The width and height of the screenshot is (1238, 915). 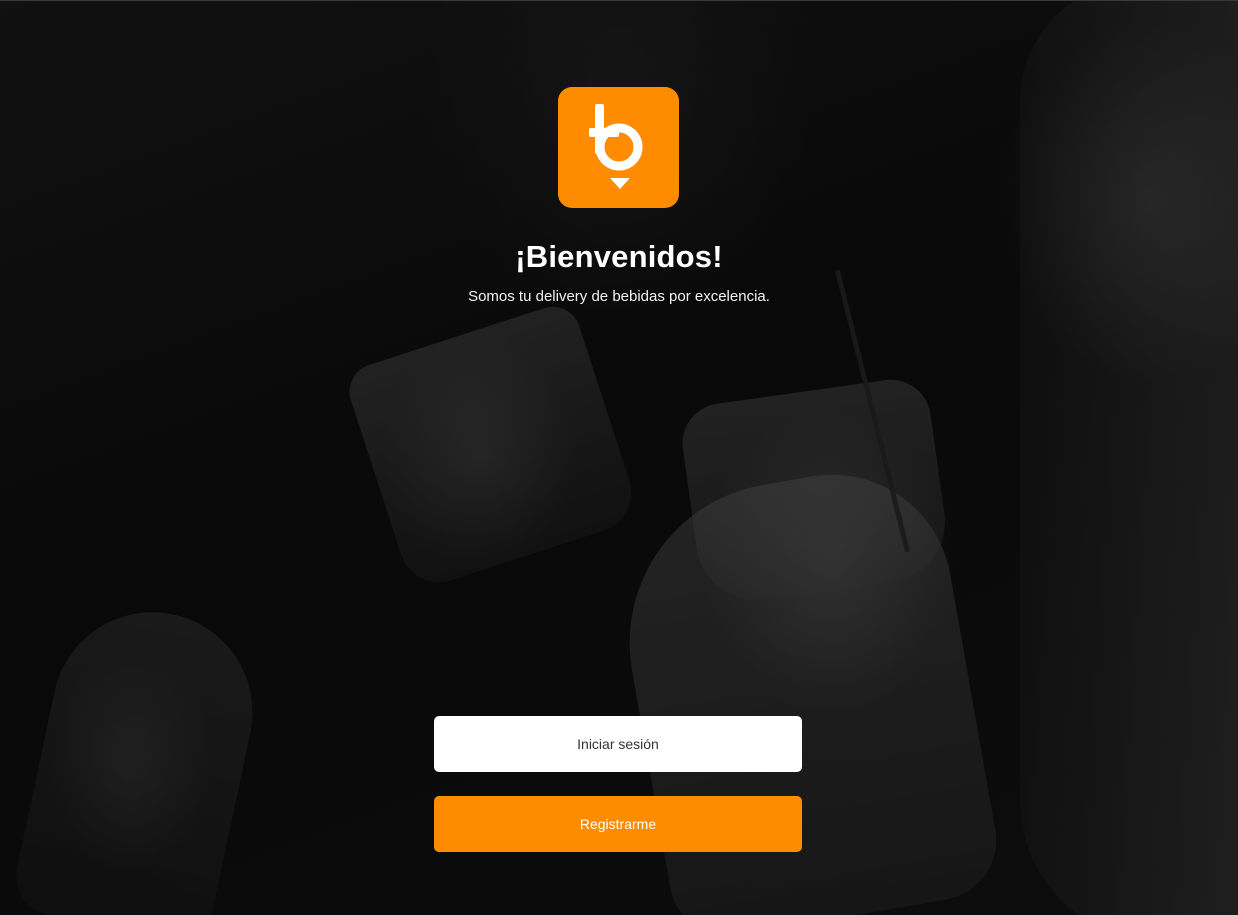 I want to click on b-pin-logo-icon, so click(x=616, y=146).